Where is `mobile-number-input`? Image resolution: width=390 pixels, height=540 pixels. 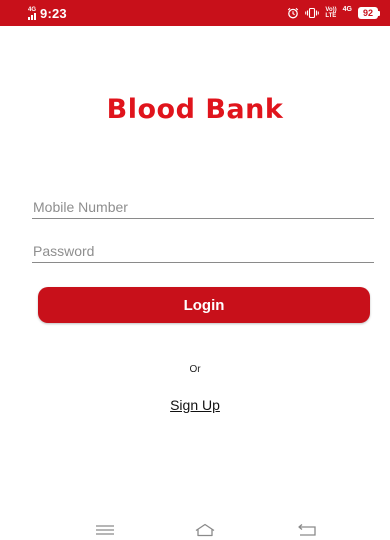
mobile-number-input is located at coordinates (203, 207).